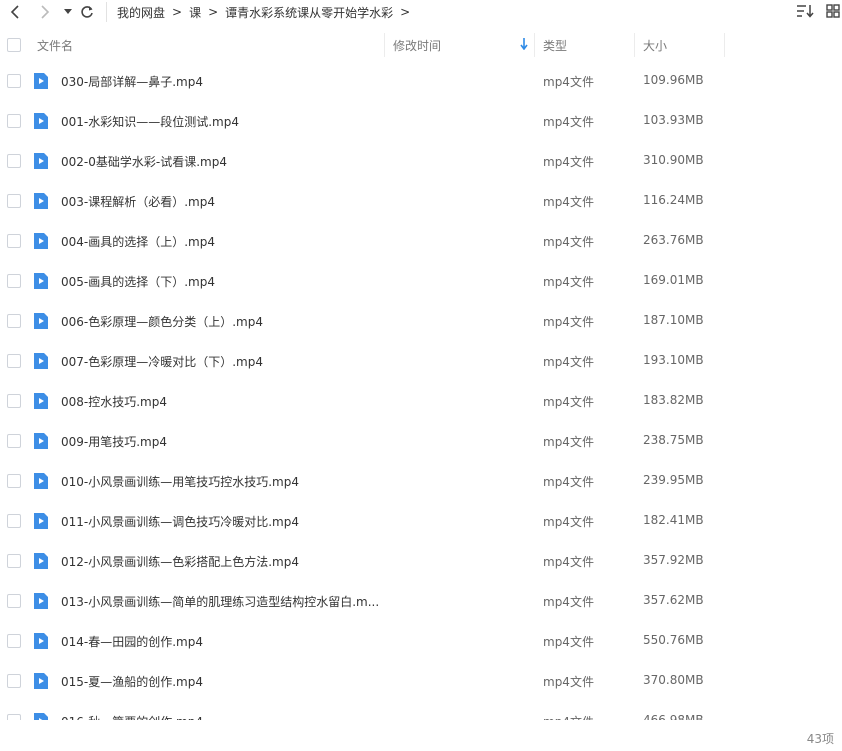 This screenshot has height=751, width=842. What do you see at coordinates (221, 321) in the screenshot?
I see `file-name: 006-色彩原理—颜色分类（上）.mp4` at bounding box center [221, 321].